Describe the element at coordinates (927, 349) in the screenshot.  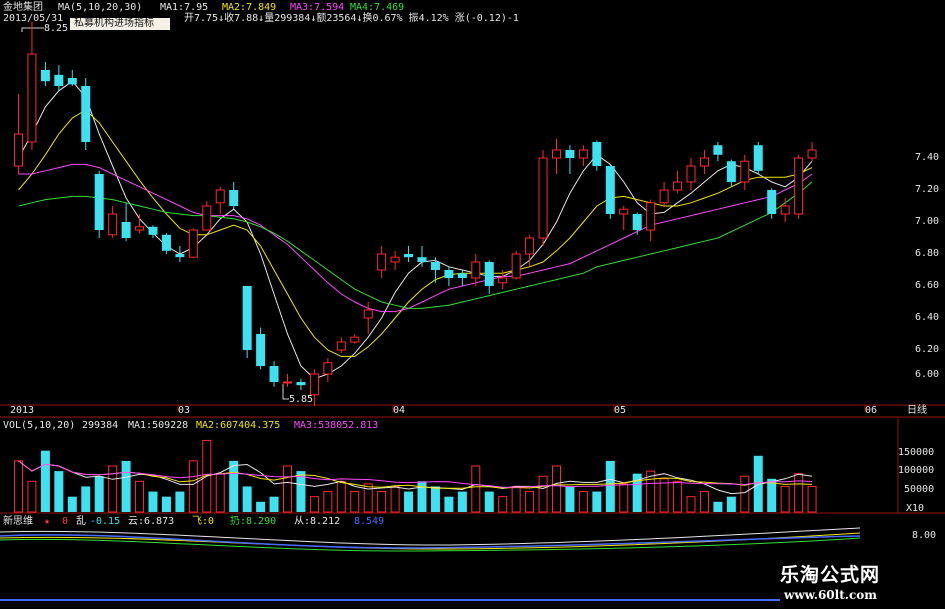
I see `price-tick: 6.20` at that location.